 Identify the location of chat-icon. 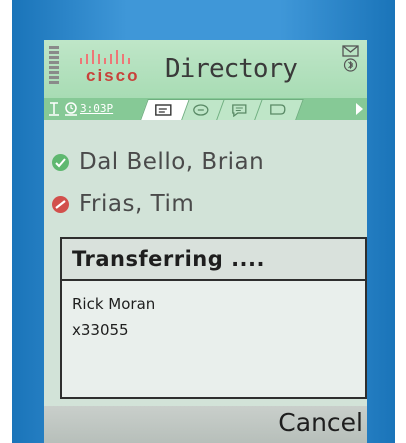
(278, 109).